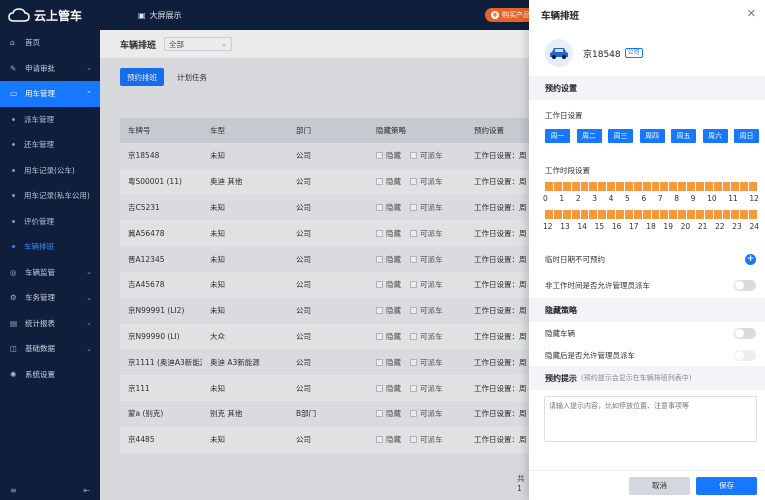 The width and height of the screenshot is (765, 500). I want to click on sidebar-item-1: ✎ 申请审批 ⌄, so click(50, 69).